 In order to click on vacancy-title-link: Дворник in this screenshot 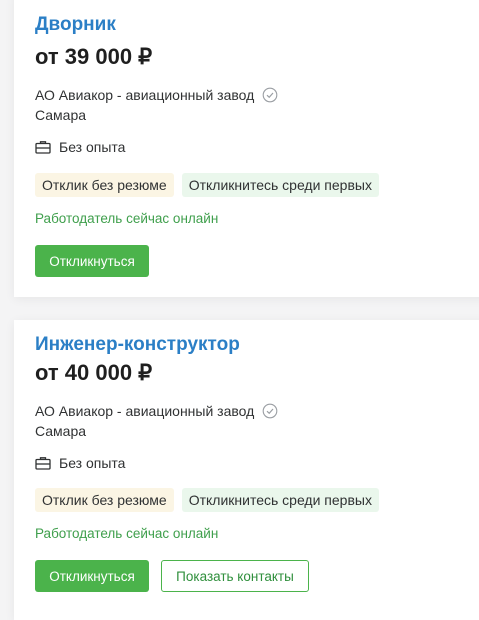, I will do `click(75, 25)`.